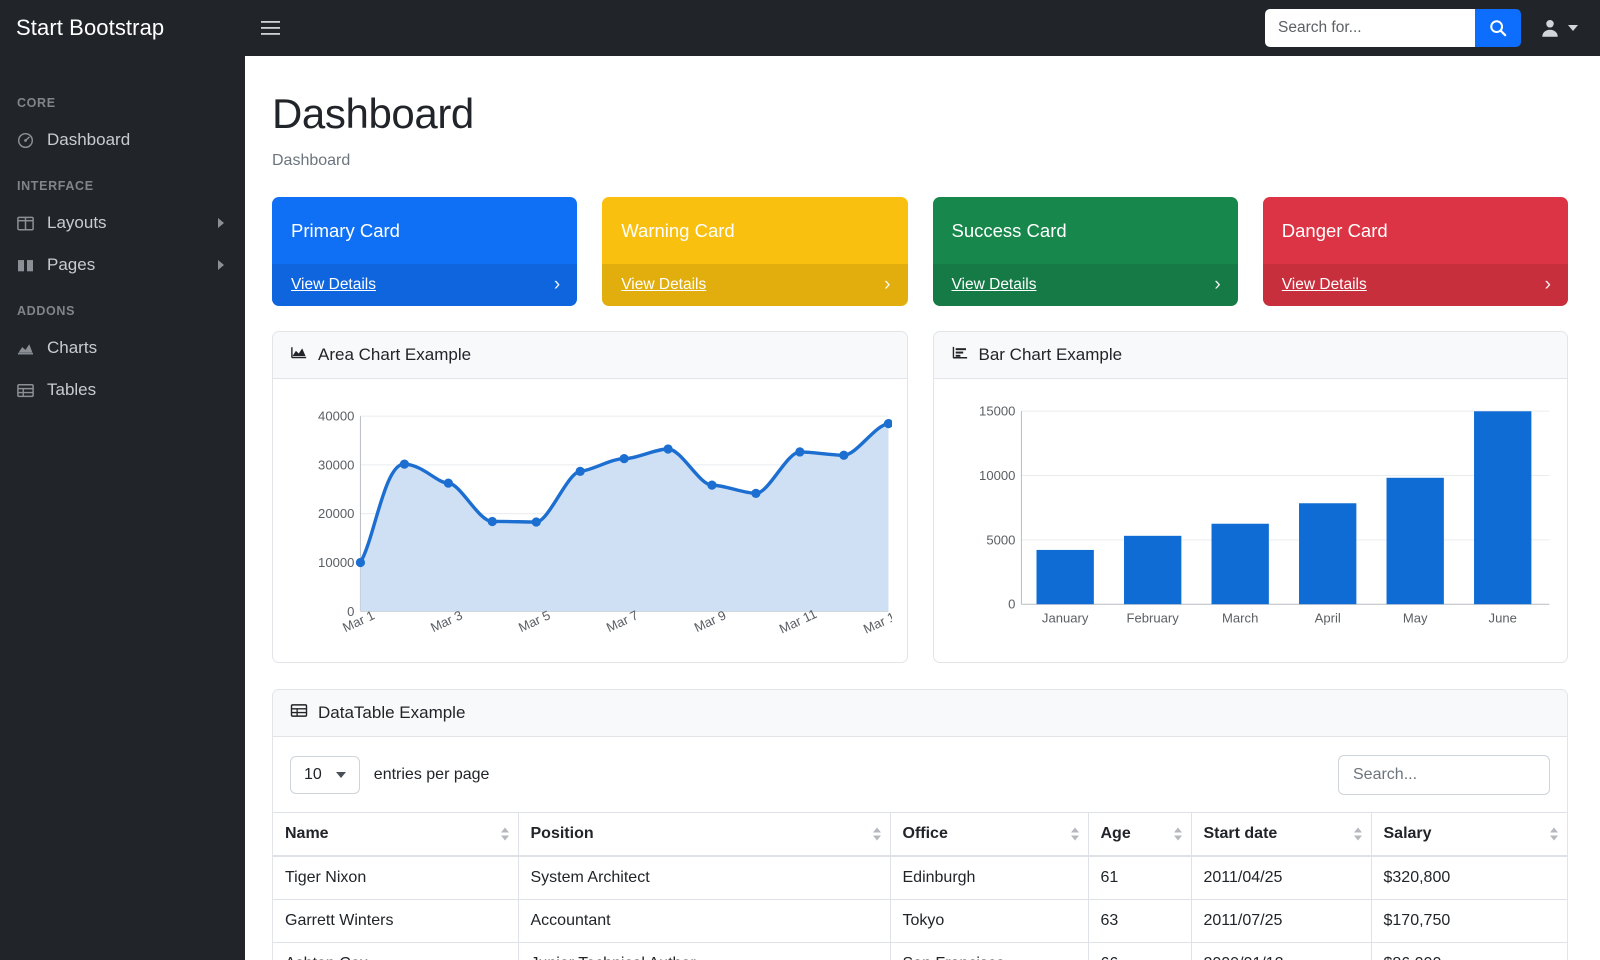  What do you see at coordinates (1281, 950) in the screenshot?
I see `cell-start-date: 2009/01/12` at bounding box center [1281, 950].